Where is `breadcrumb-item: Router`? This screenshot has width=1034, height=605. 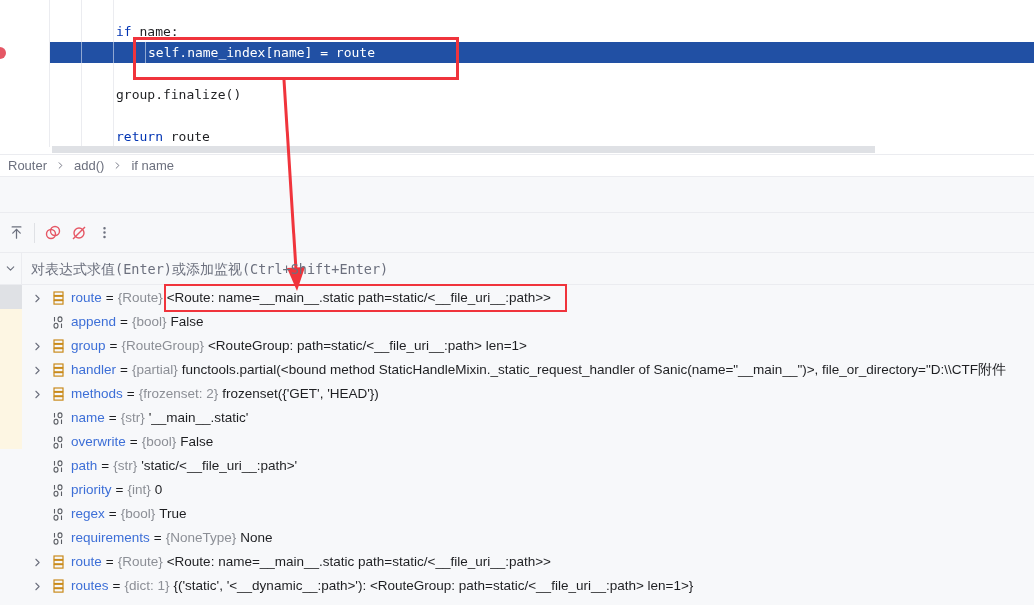
breadcrumb-item: Router is located at coordinates (28, 165).